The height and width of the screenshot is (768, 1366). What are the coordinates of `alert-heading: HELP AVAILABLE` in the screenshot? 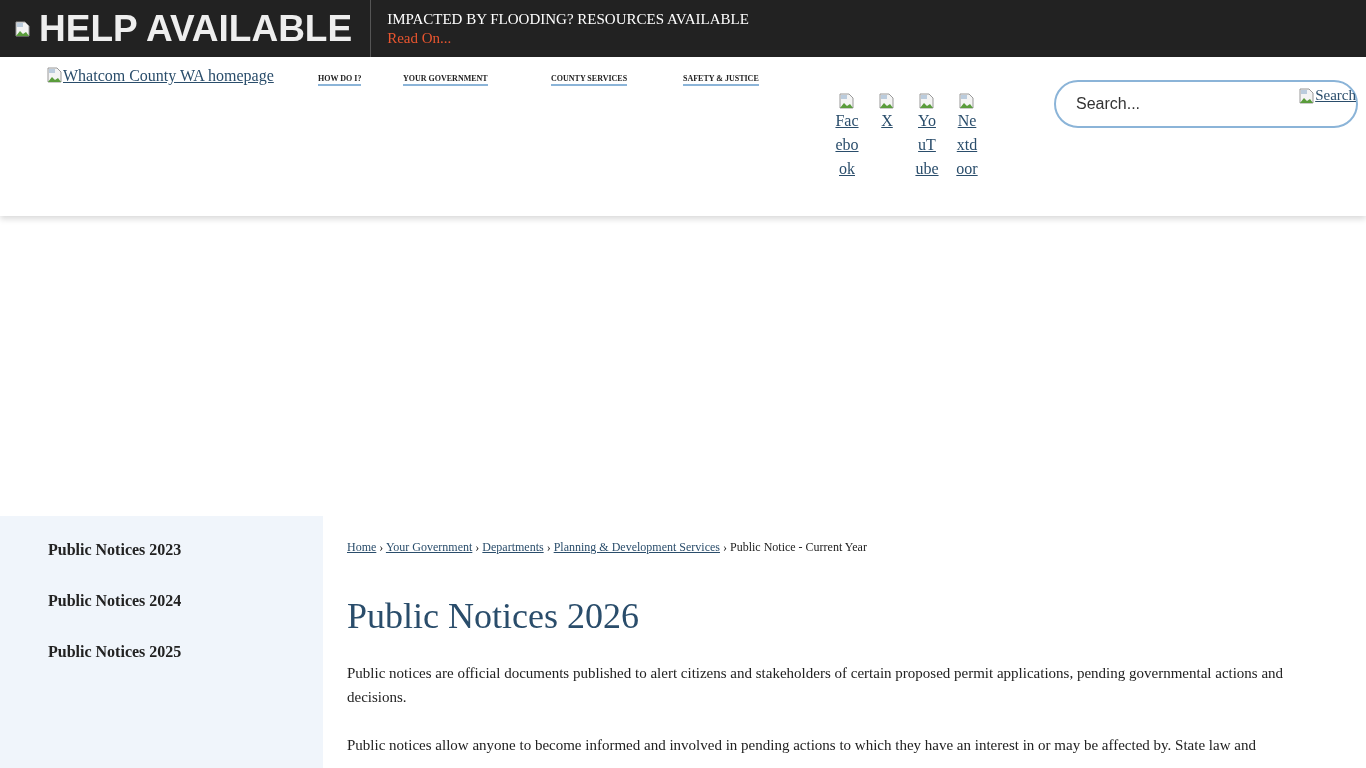 It's located at (196, 28).